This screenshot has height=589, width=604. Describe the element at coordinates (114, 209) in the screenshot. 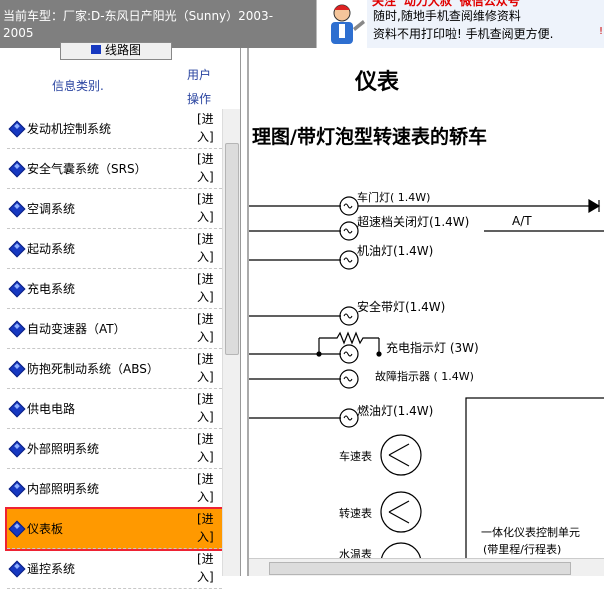

I see `list-item: 空调系统 [进 入]` at that location.